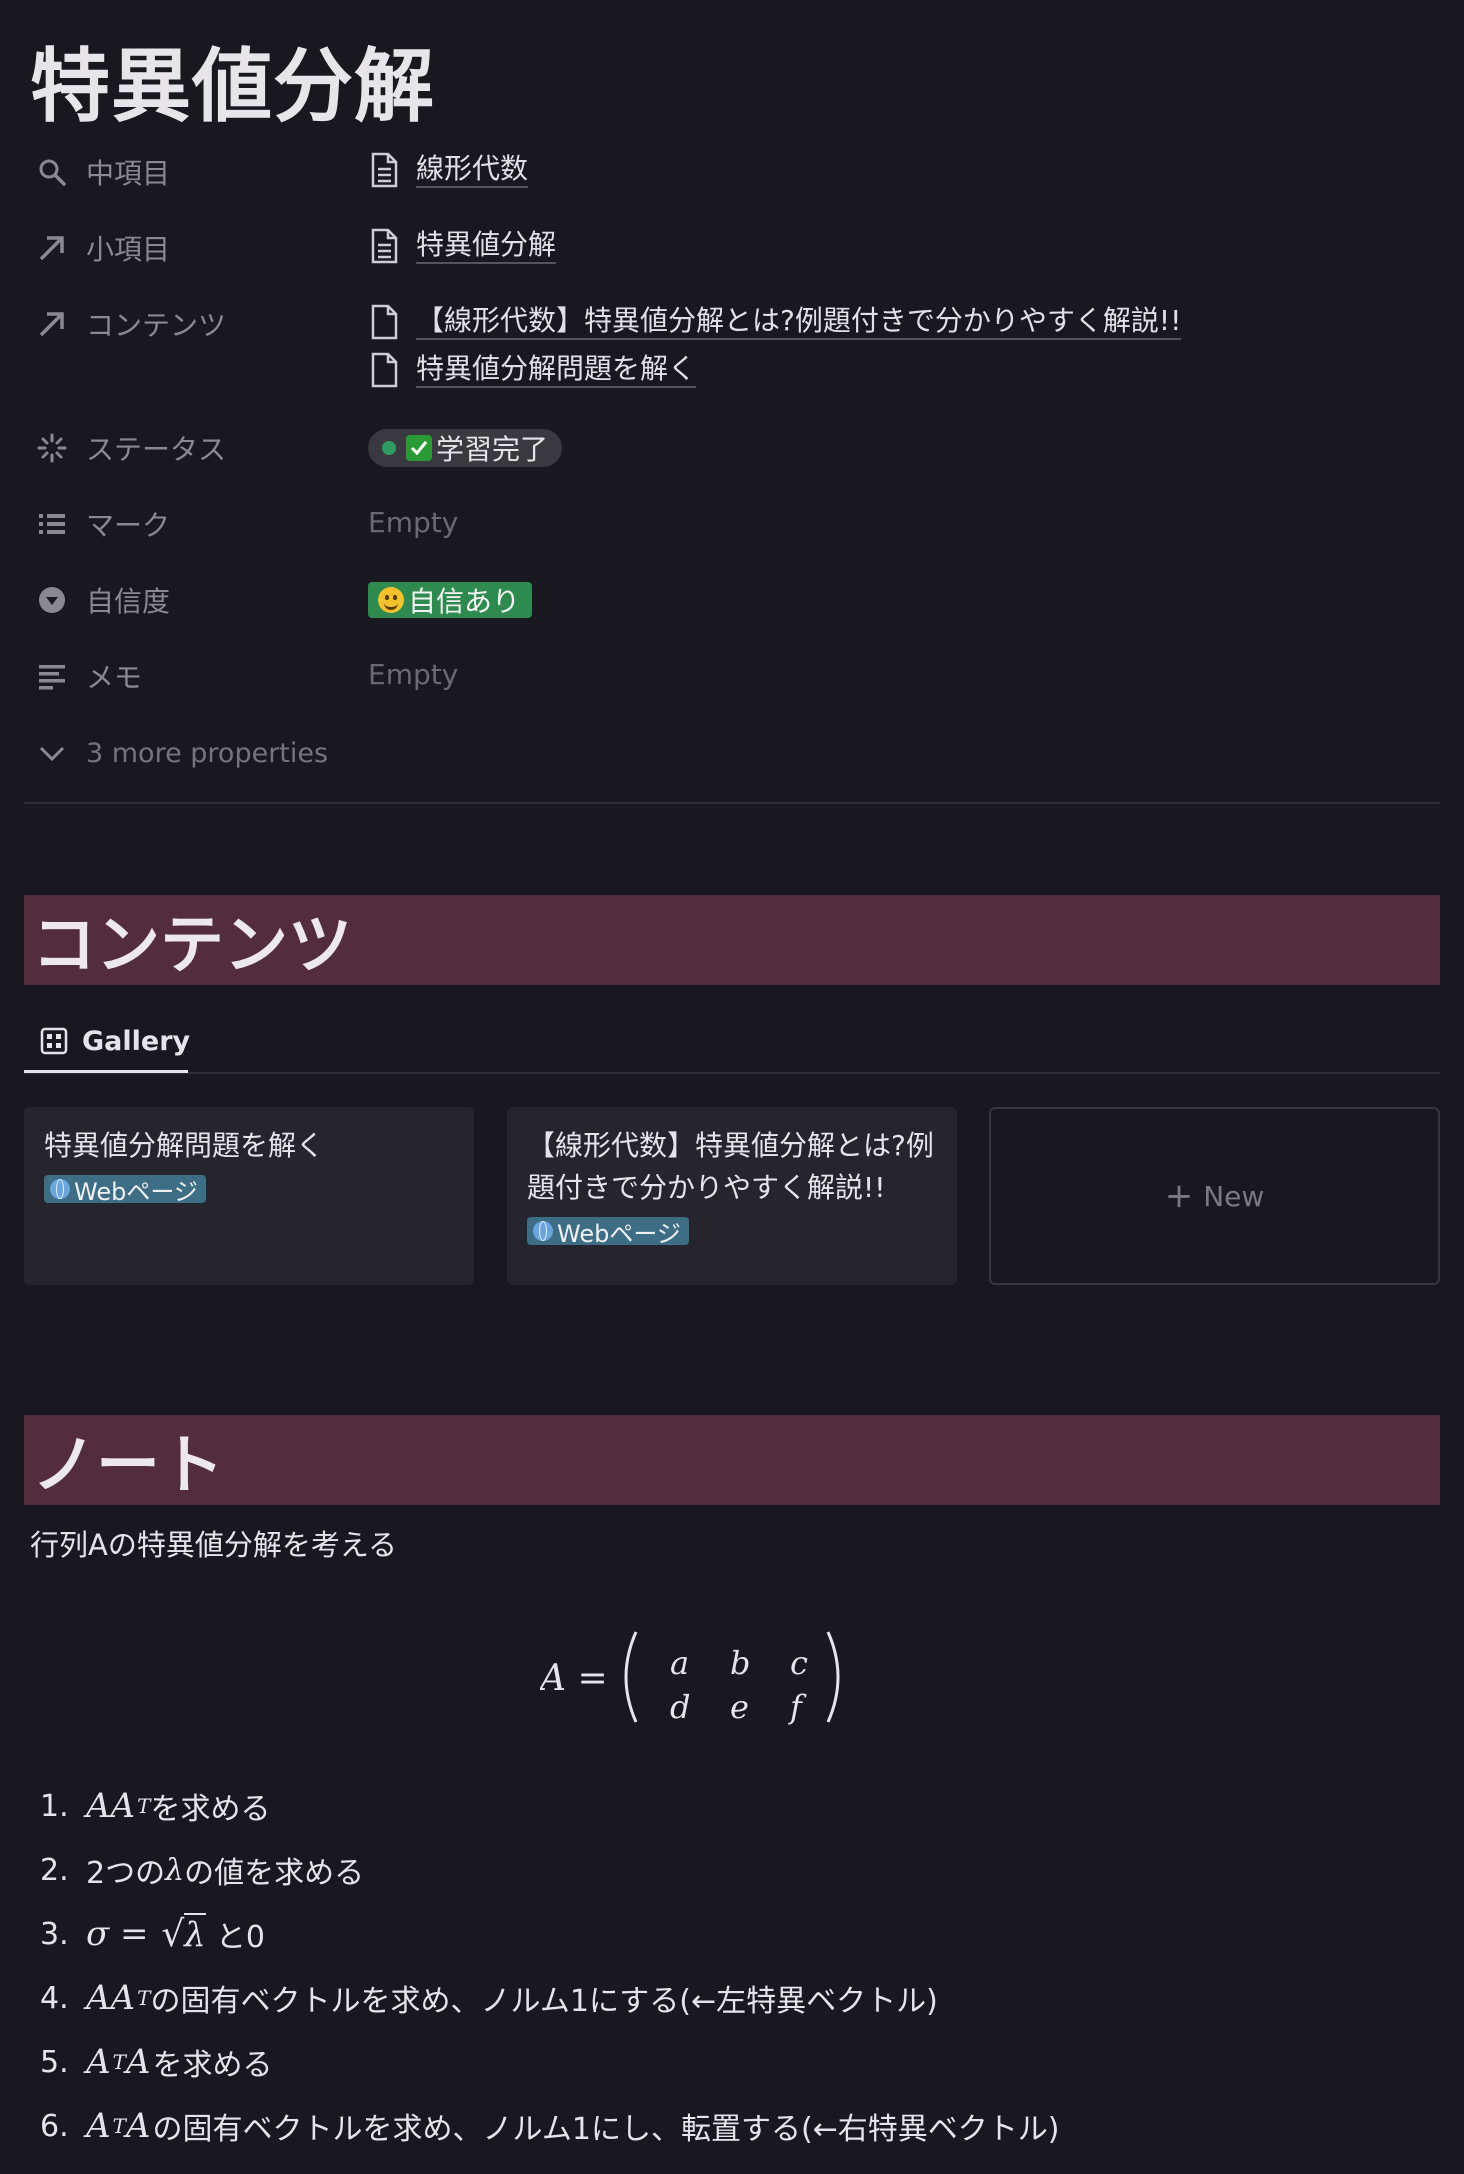 Image resolution: width=1464 pixels, height=2174 pixels. What do you see at coordinates (550, 1934) in the screenshot?
I see `list-item: 3. σ = √ λ と0` at bounding box center [550, 1934].